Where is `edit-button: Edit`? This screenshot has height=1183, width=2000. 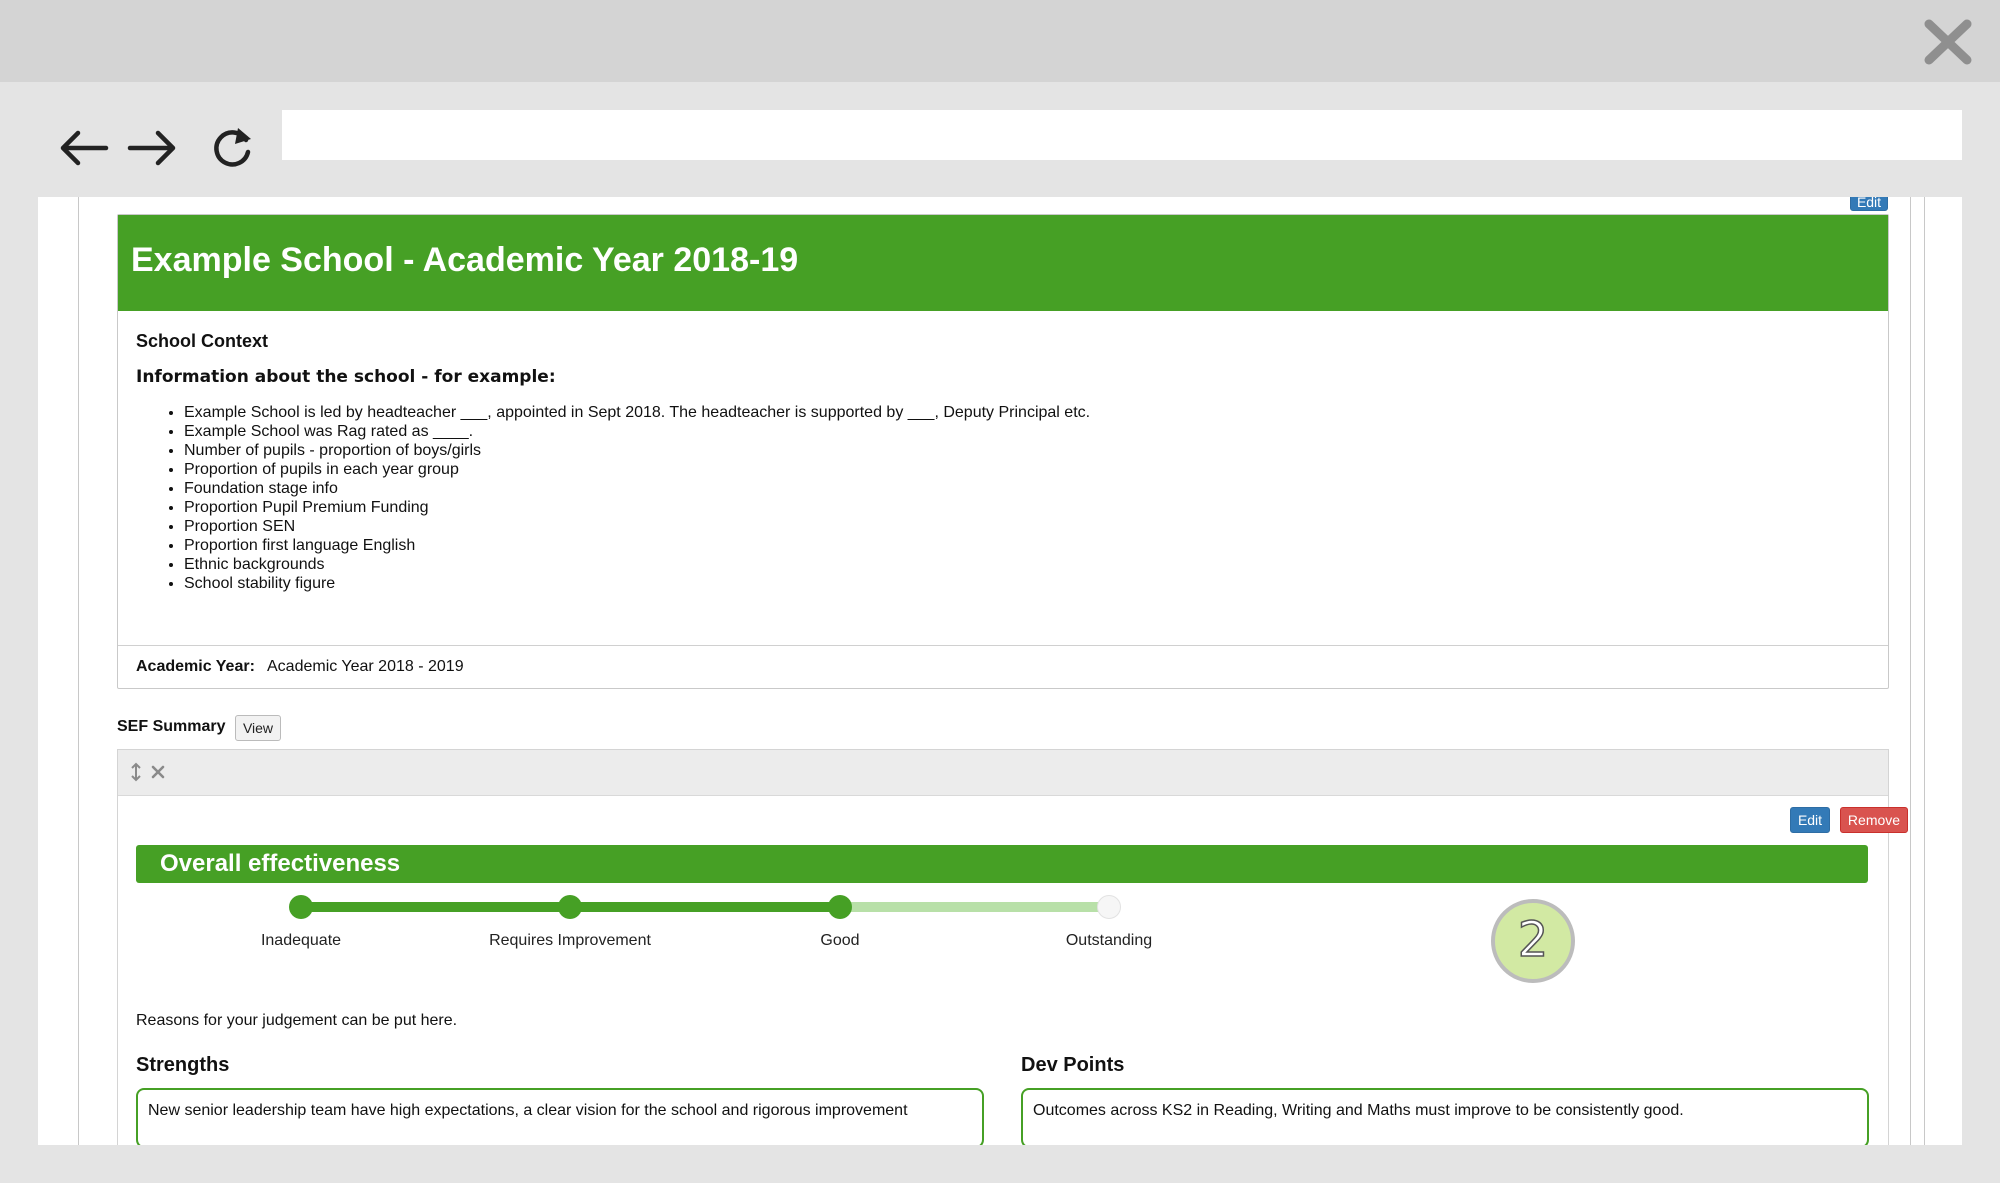
edit-button: Edit is located at coordinates (1810, 820).